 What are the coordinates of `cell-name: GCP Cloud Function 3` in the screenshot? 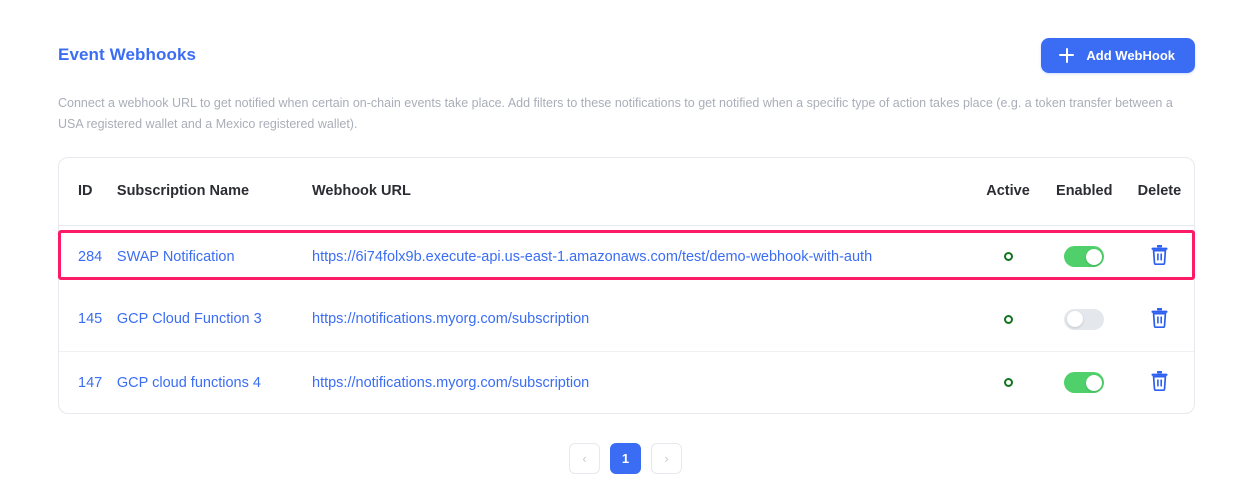 It's located at (214, 320).